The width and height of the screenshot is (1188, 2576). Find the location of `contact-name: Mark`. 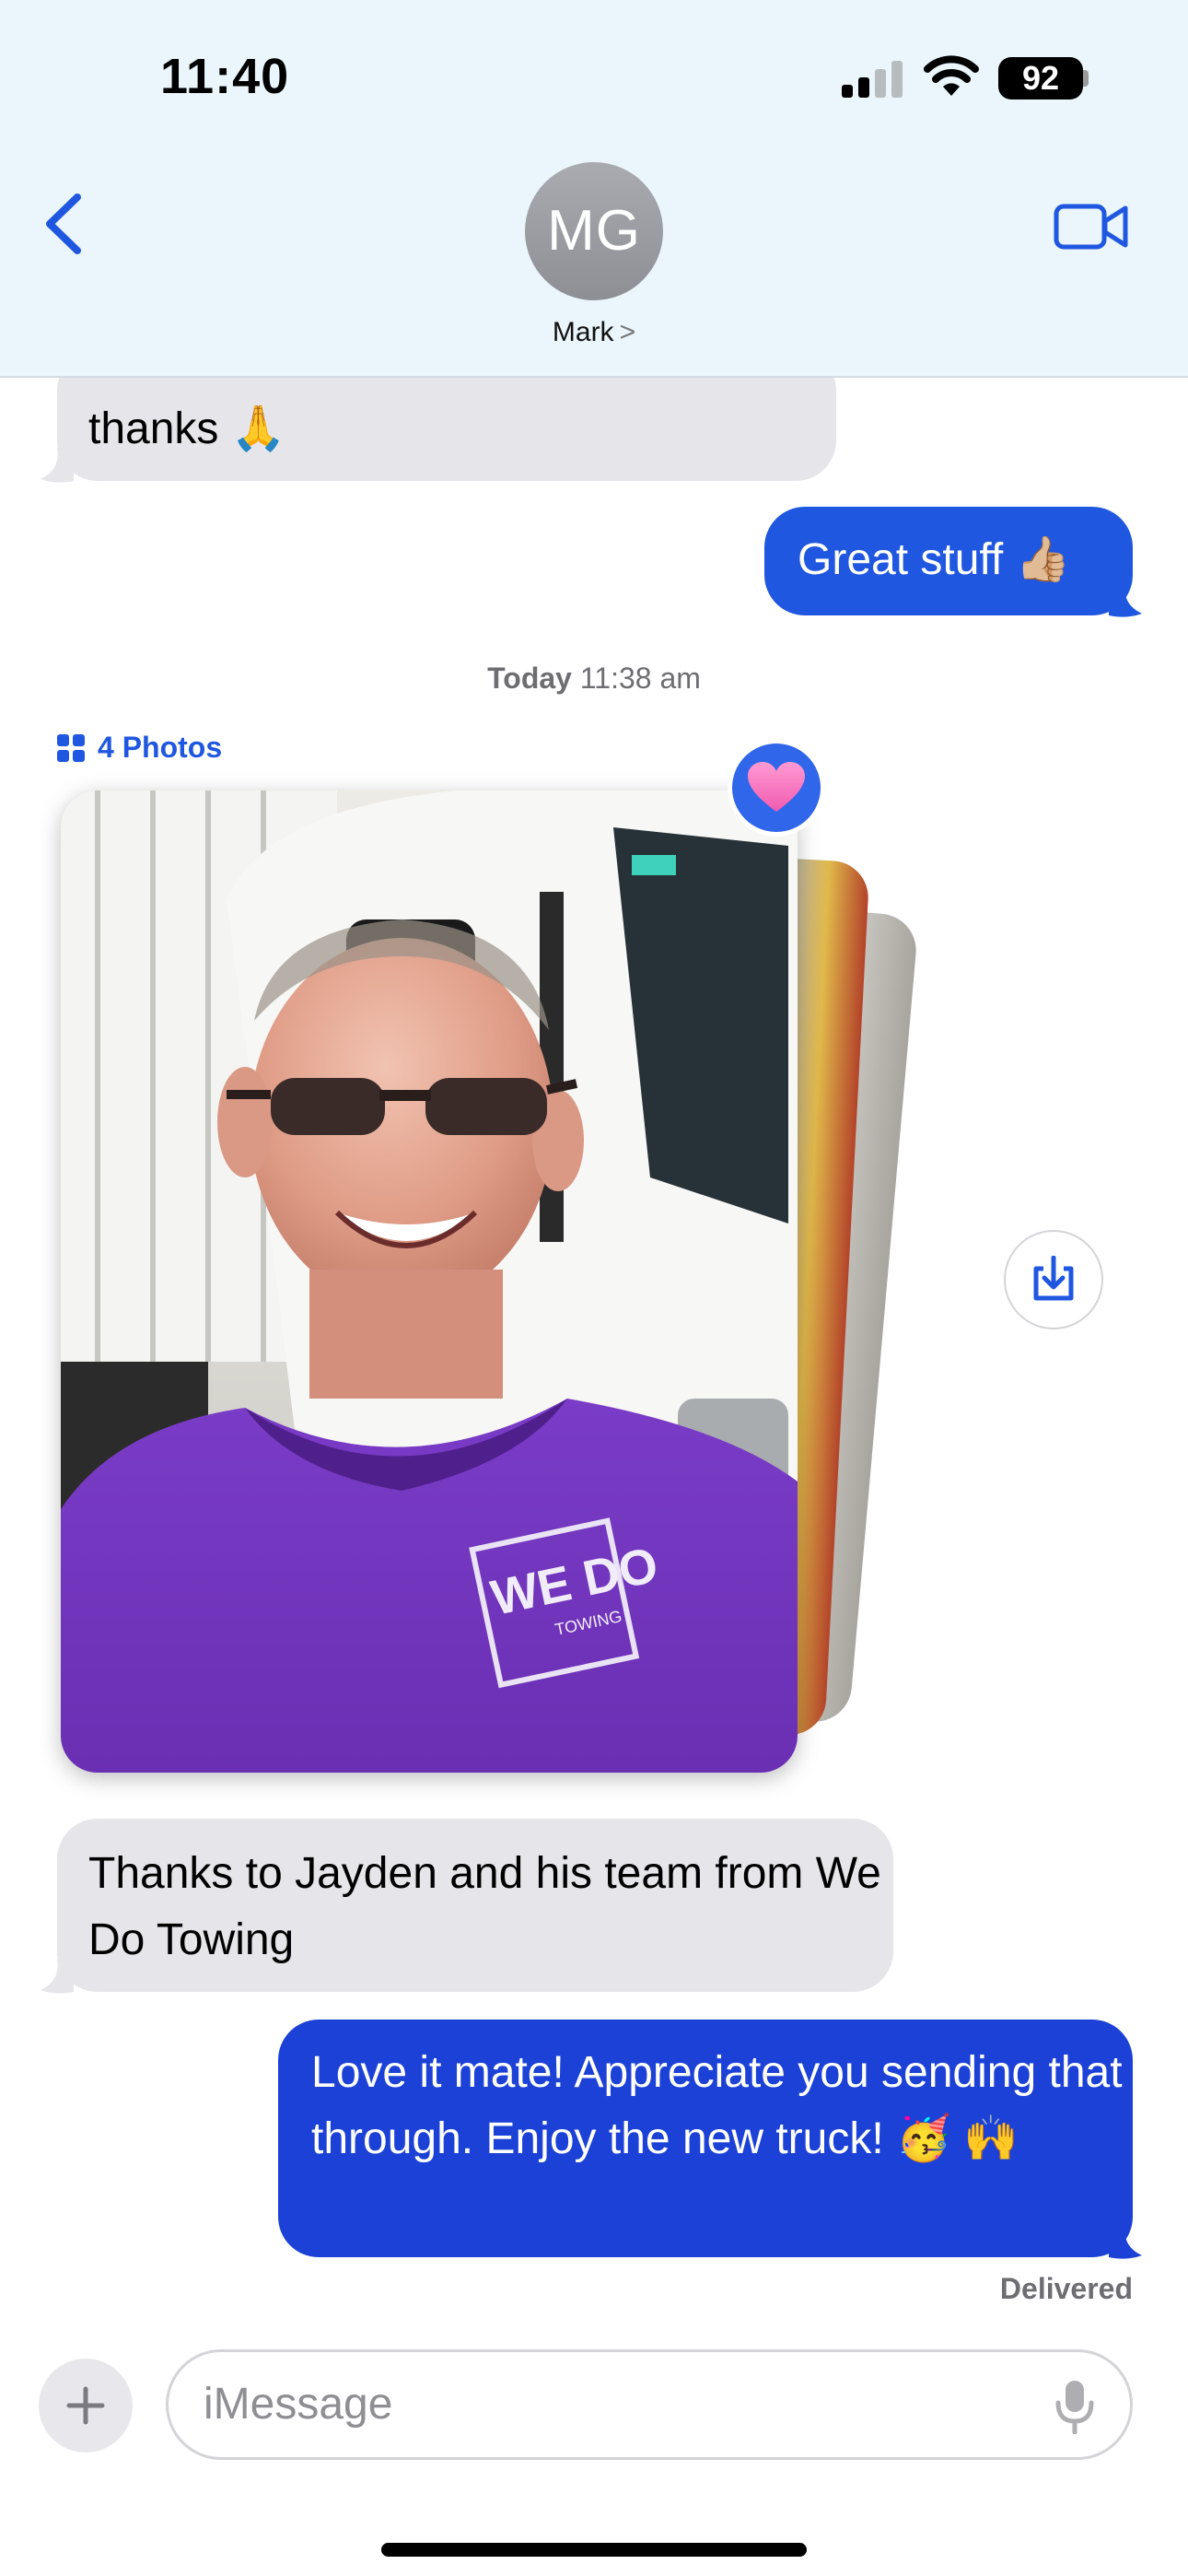

contact-name: Mark is located at coordinates (583, 332).